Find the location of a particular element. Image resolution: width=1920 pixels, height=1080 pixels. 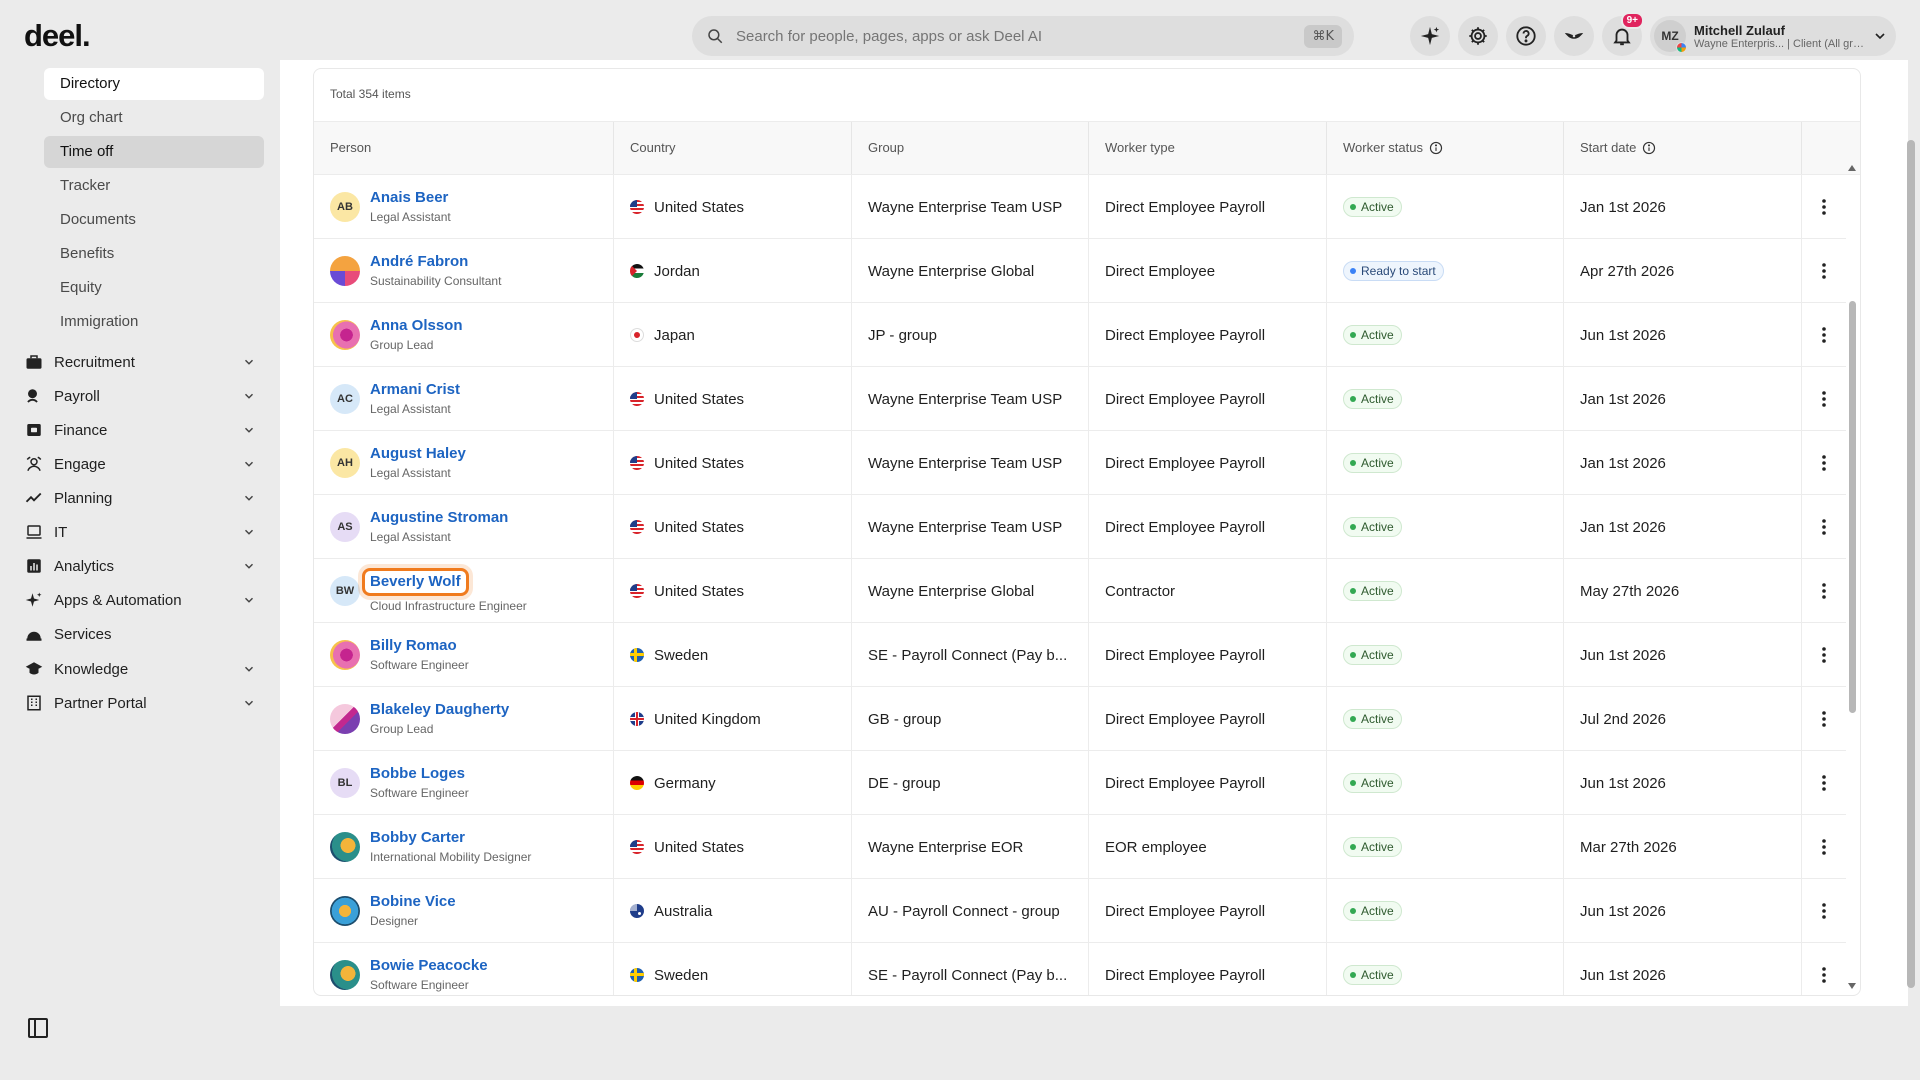

table-scrollbar is located at coordinates (1852, 578).